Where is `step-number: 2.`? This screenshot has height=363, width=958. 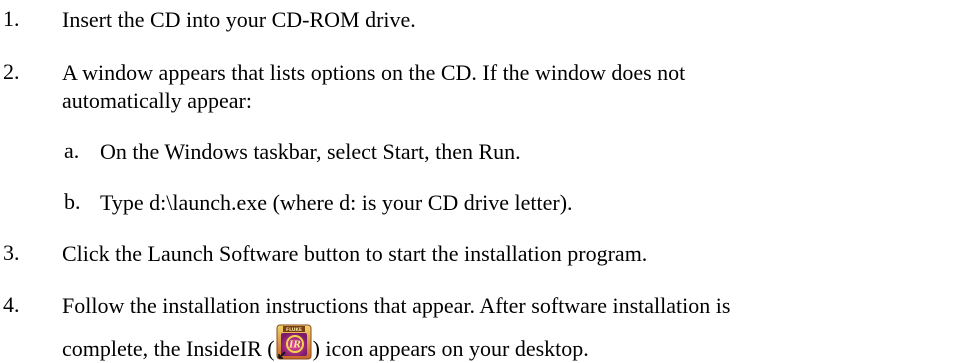
step-number: 2. is located at coordinates (11, 71).